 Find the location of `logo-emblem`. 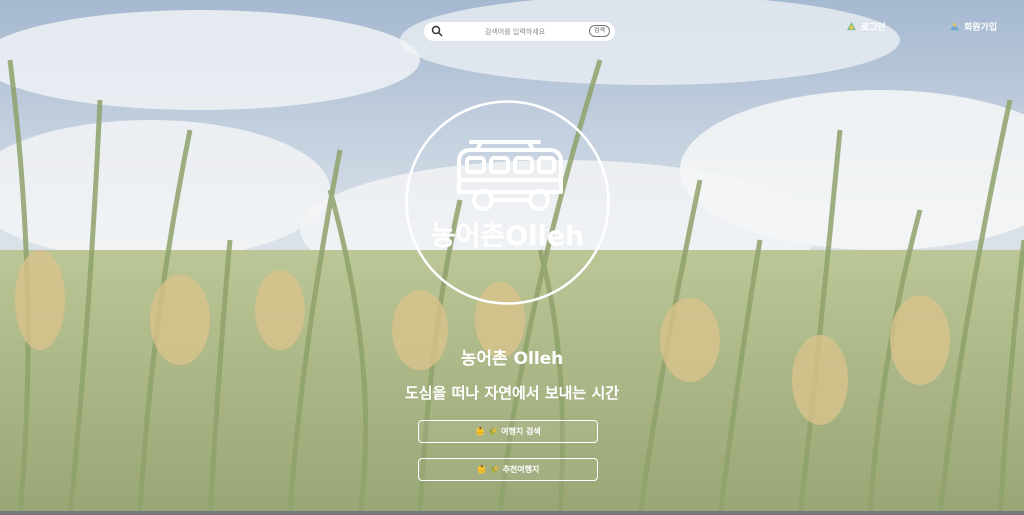

logo-emblem is located at coordinates (507, 202).